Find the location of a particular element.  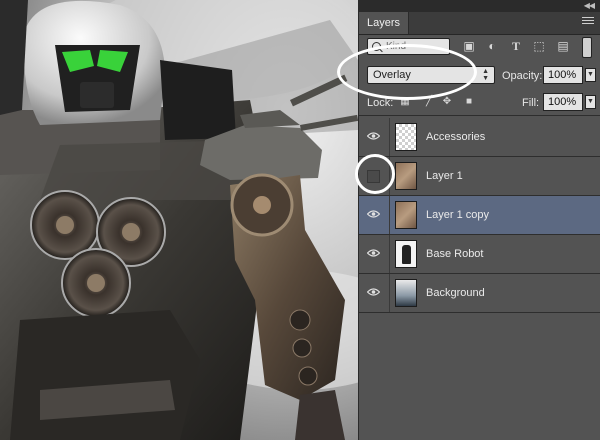

collapse-panel-icon: ◀◀ is located at coordinates (589, 5).